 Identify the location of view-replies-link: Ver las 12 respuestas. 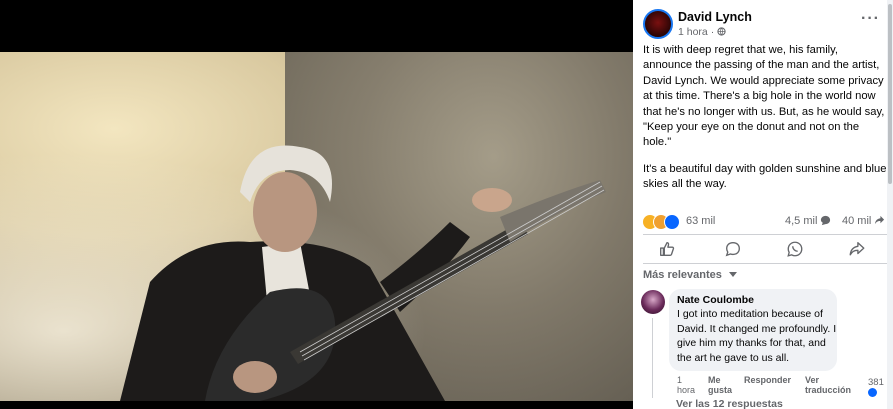
(729, 403).